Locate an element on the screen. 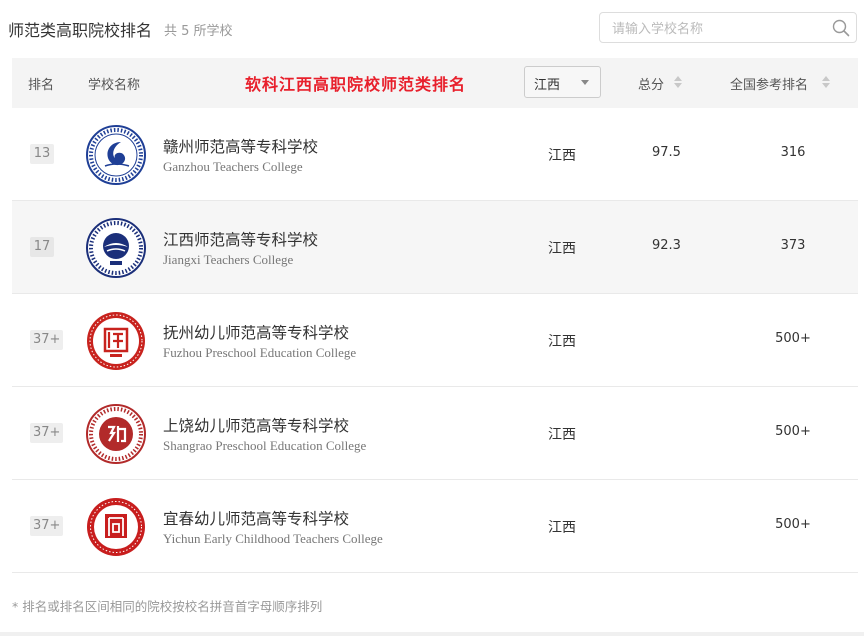 The width and height of the screenshot is (864, 636). school-name-en: Fuzhou Preschool Education College is located at coordinates (259, 353).